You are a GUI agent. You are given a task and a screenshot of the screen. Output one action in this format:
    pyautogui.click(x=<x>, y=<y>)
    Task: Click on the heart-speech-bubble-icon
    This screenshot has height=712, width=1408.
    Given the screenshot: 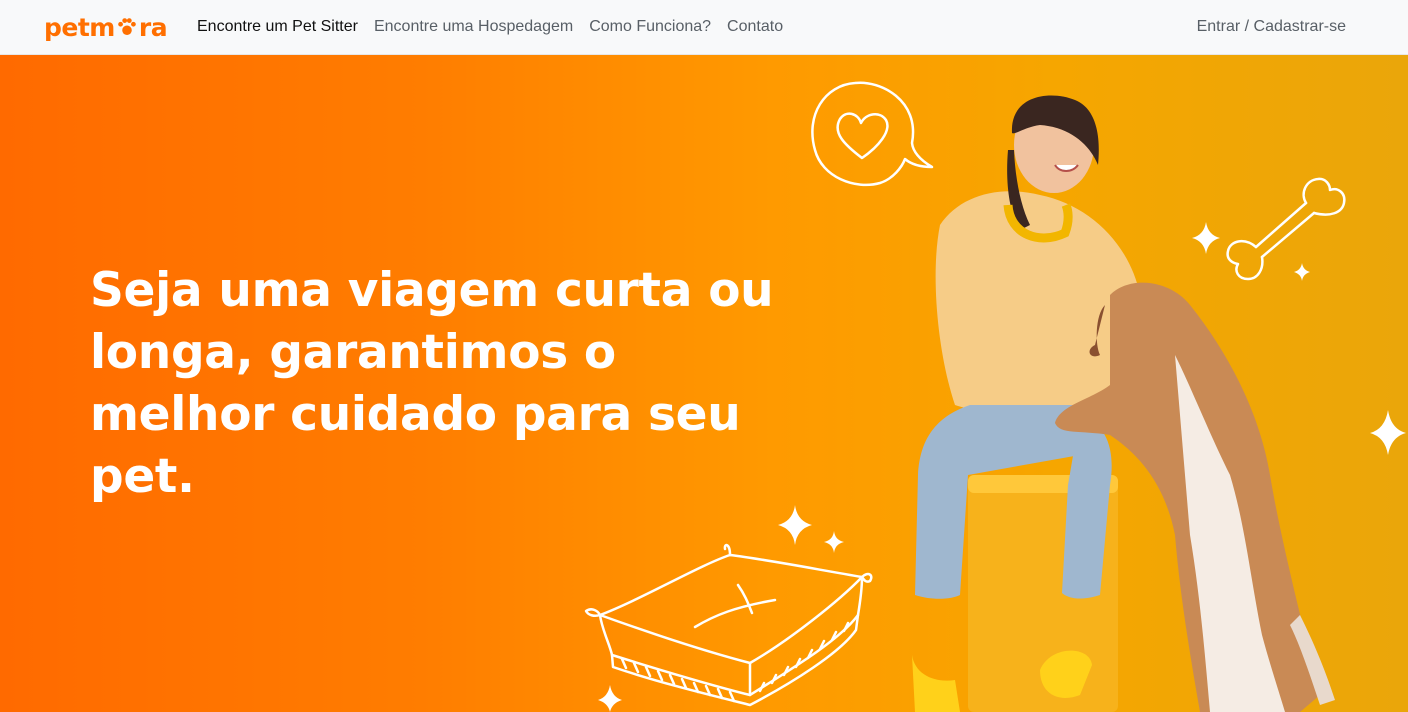 What is the action you would take?
    pyautogui.click(x=872, y=134)
    